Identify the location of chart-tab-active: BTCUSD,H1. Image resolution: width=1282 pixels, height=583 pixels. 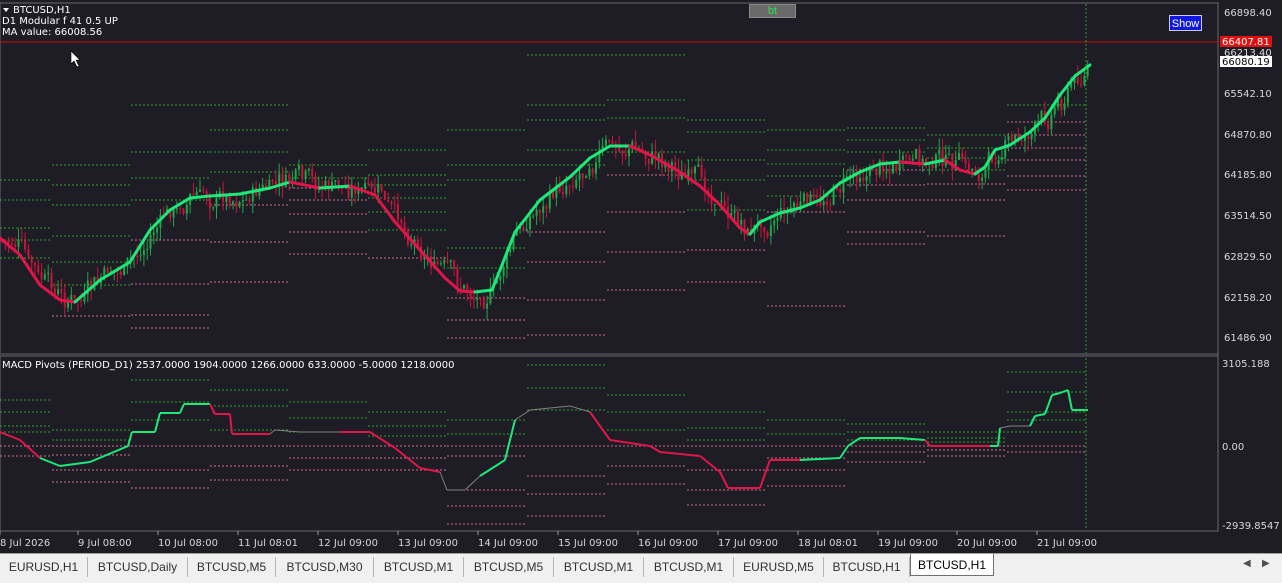
(952, 565).